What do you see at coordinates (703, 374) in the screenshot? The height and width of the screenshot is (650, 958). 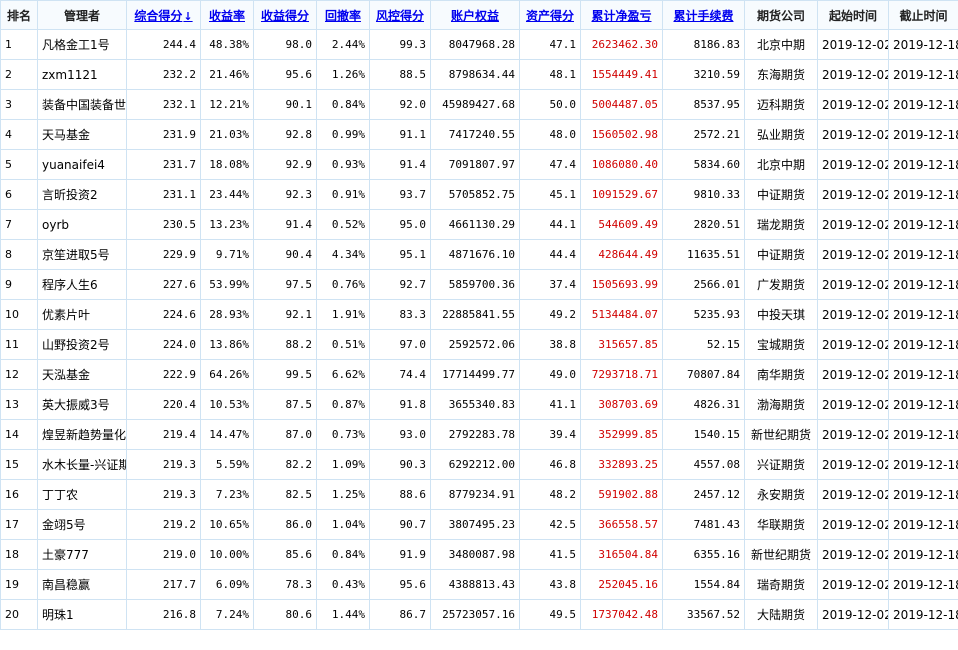 I see `cell-fees: 70807.84` at bounding box center [703, 374].